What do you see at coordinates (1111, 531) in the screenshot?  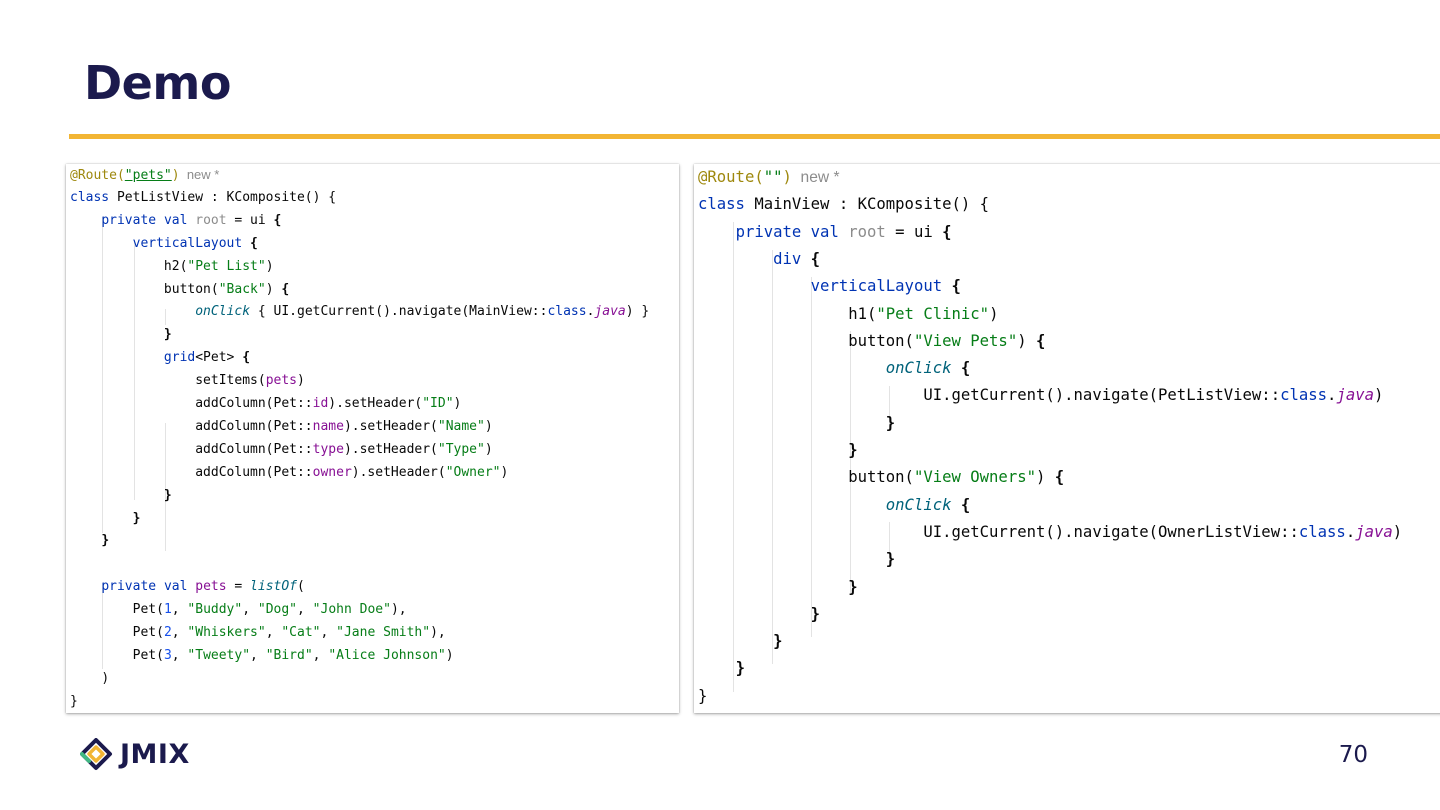 I see `code-token: UI.getCurrent().navigate(OwnerListView::` at bounding box center [1111, 531].